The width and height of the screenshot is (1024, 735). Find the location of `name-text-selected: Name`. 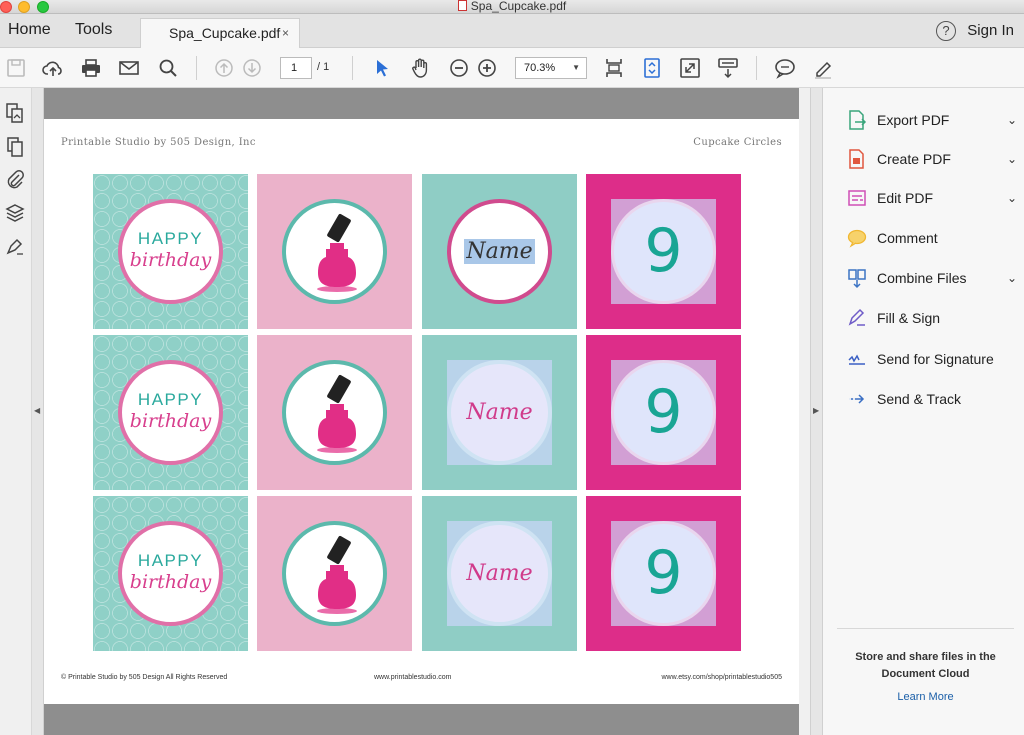

name-text-selected: Name is located at coordinates (499, 251).